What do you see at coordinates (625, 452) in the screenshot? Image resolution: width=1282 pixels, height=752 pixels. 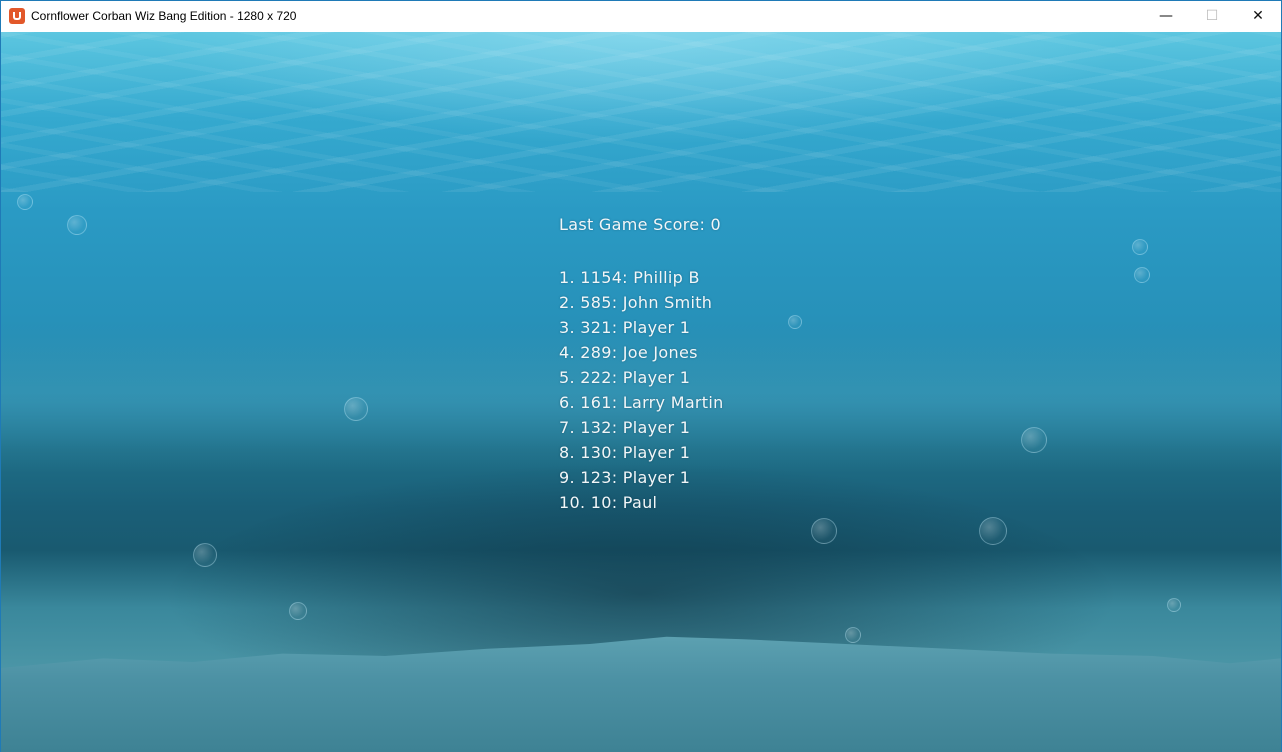 I see `high-score-row: 8. 130: Player 1` at bounding box center [625, 452].